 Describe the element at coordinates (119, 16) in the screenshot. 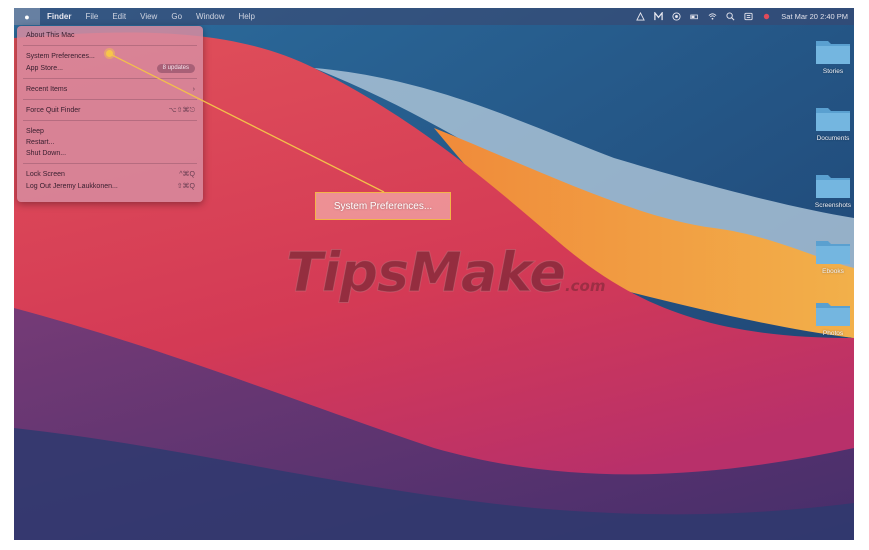

I see `menu-edit: Edit` at that location.